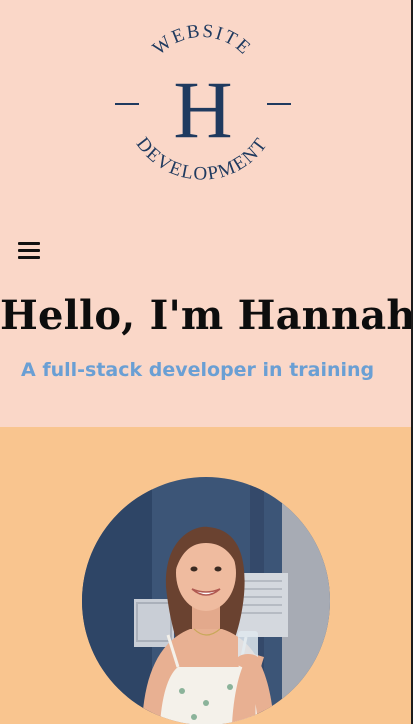 The width and height of the screenshot is (413, 724). Describe the element at coordinates (198, 370) in the screenshot. I see `hero-tagline: A full-stack developer in training` at that location.